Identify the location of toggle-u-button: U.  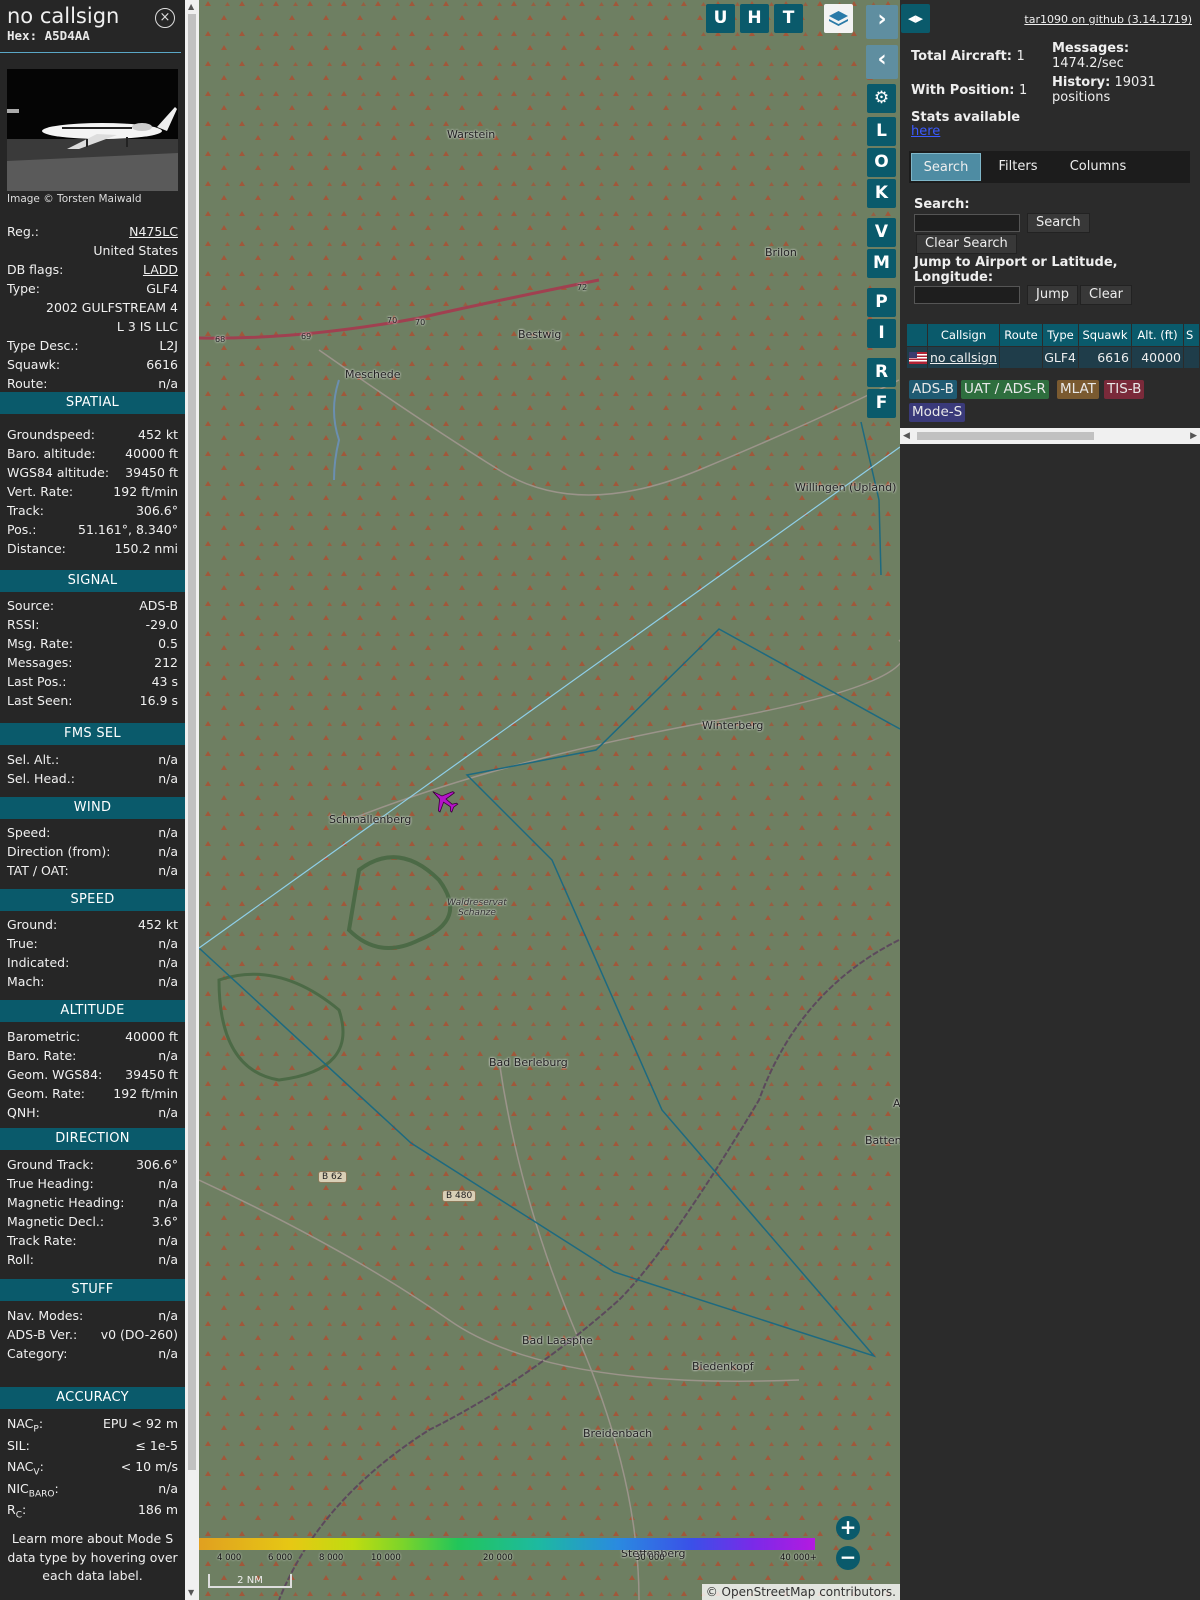
(720, 18).